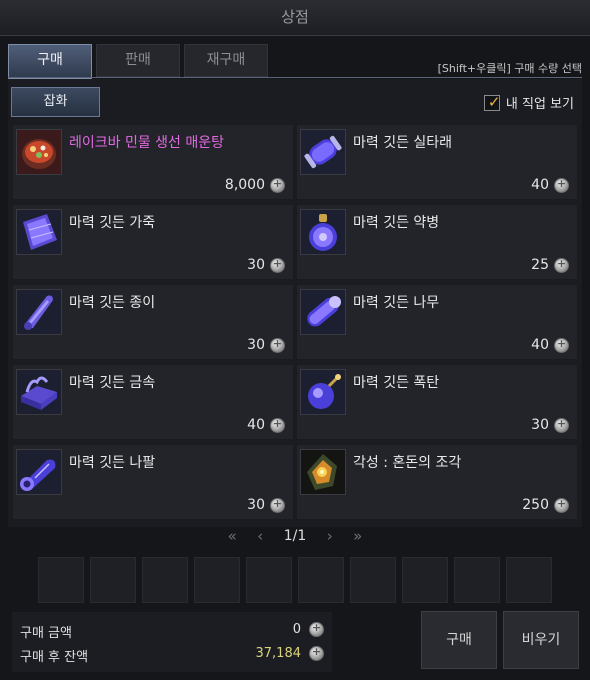 This screenshot has width=590, height=680. I want to click on item-name: 각성 : 혼돈의 조각, so click(407, 463).